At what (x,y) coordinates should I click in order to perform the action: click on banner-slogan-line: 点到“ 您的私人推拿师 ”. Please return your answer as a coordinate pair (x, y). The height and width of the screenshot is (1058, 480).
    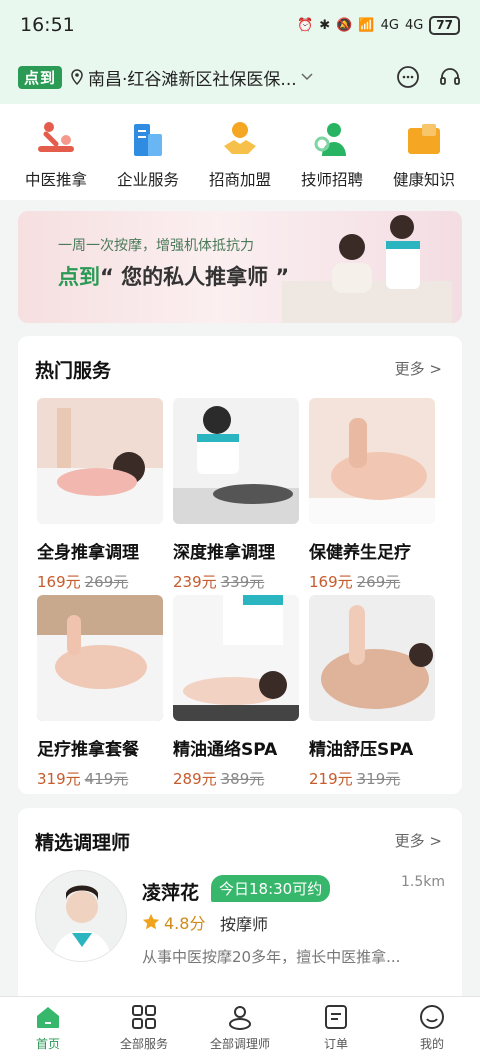
    Looking at the image, I should click on (173, 276).